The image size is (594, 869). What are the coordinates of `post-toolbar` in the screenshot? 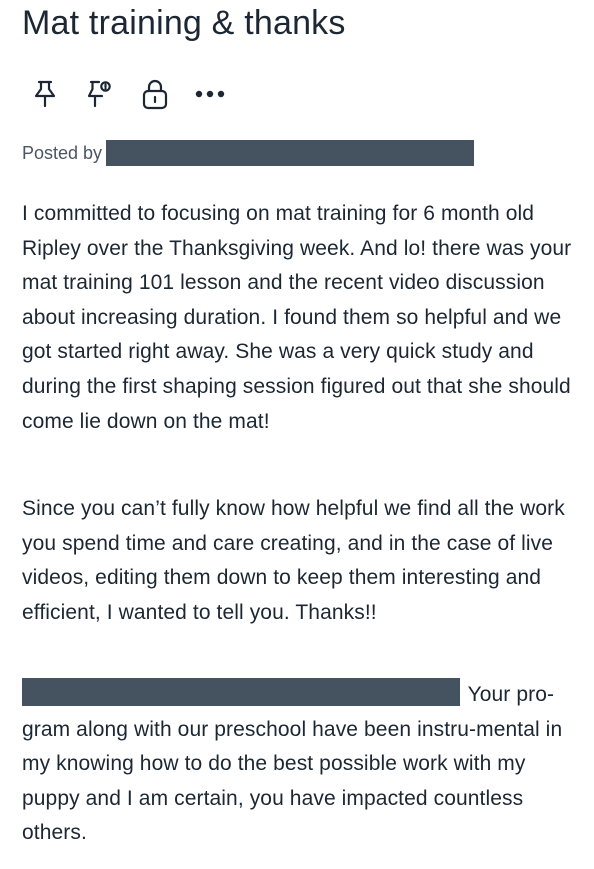 It's located at (140, 94).